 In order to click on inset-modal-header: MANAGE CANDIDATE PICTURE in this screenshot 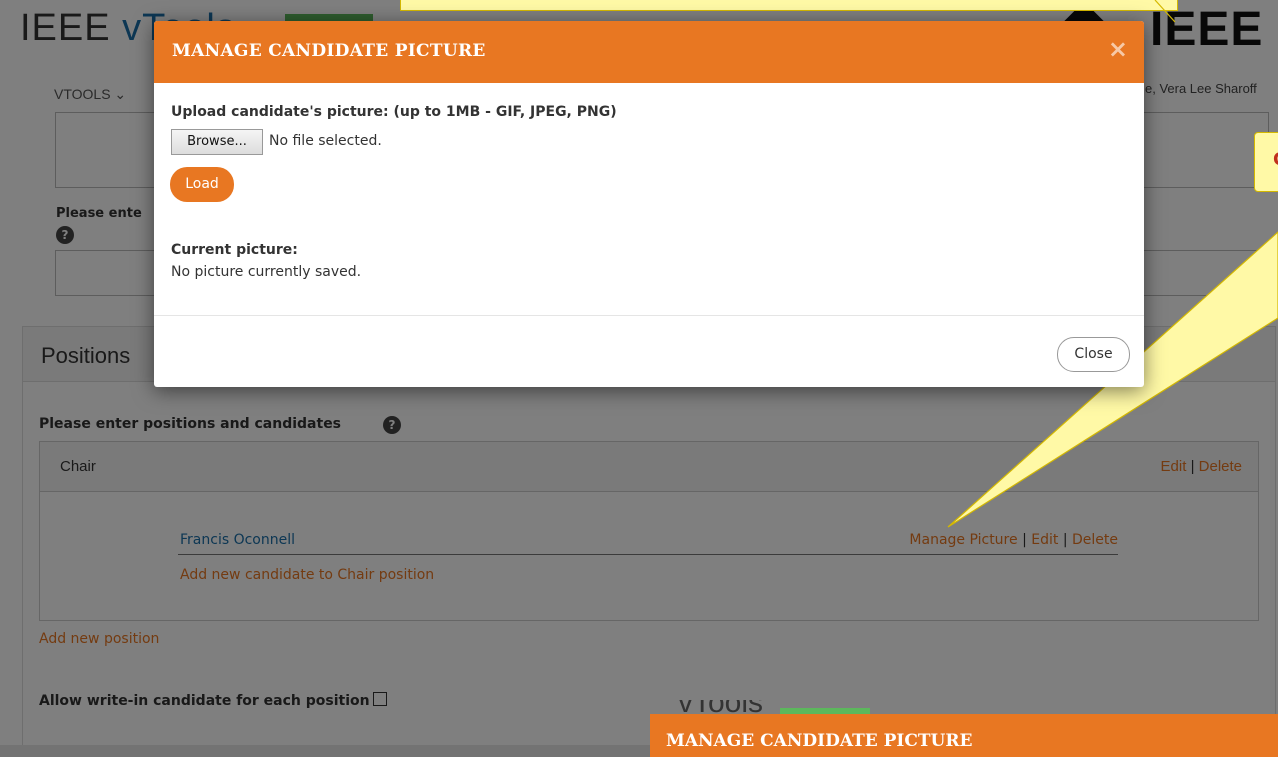, I will do `click(964, 735)`.